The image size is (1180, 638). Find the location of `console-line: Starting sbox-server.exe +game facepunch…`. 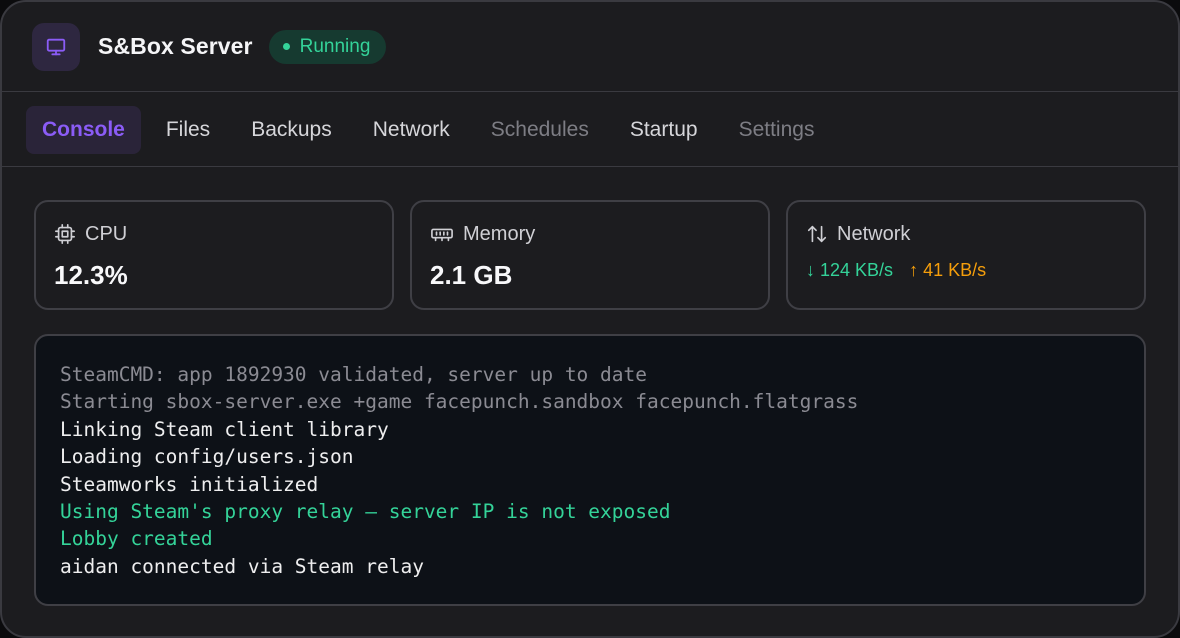

console-line: Starting sbox-server.exe +game facepunch… is located at coordinates (459, 402).